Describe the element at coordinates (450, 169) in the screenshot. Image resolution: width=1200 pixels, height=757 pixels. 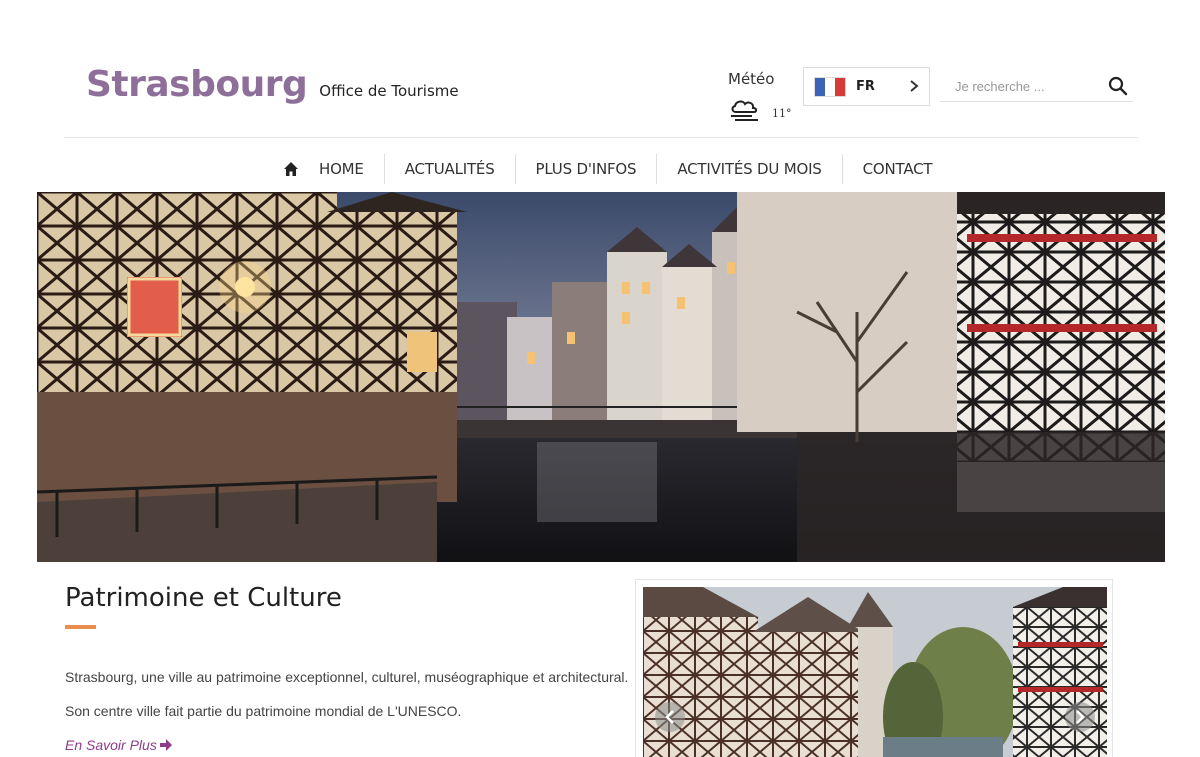
I see `nav-item-actualites: ACTUALITÉS` at that location.